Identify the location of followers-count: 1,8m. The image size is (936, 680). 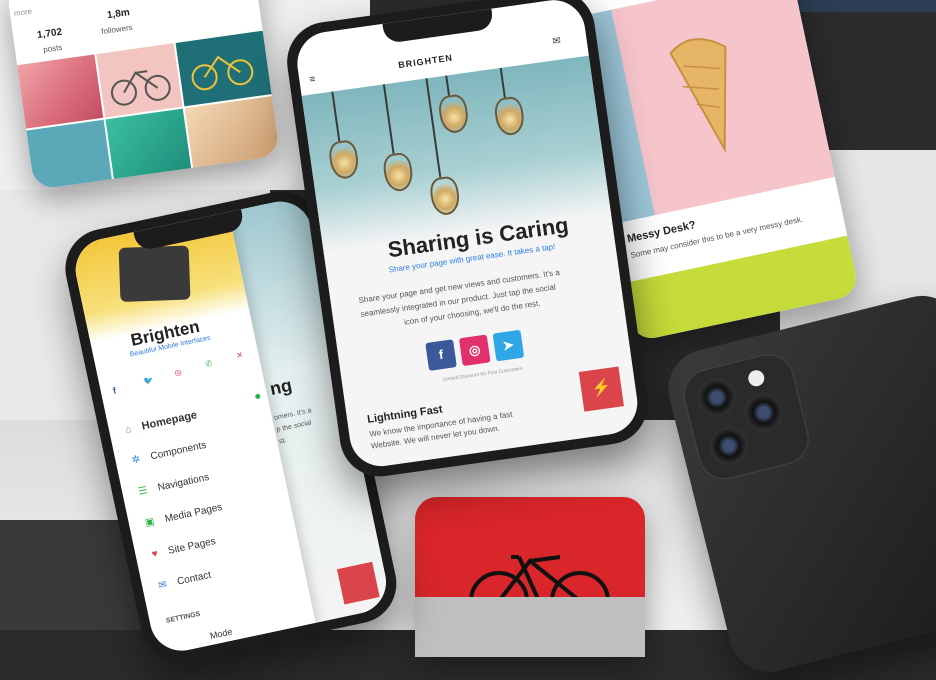
(118, 14).